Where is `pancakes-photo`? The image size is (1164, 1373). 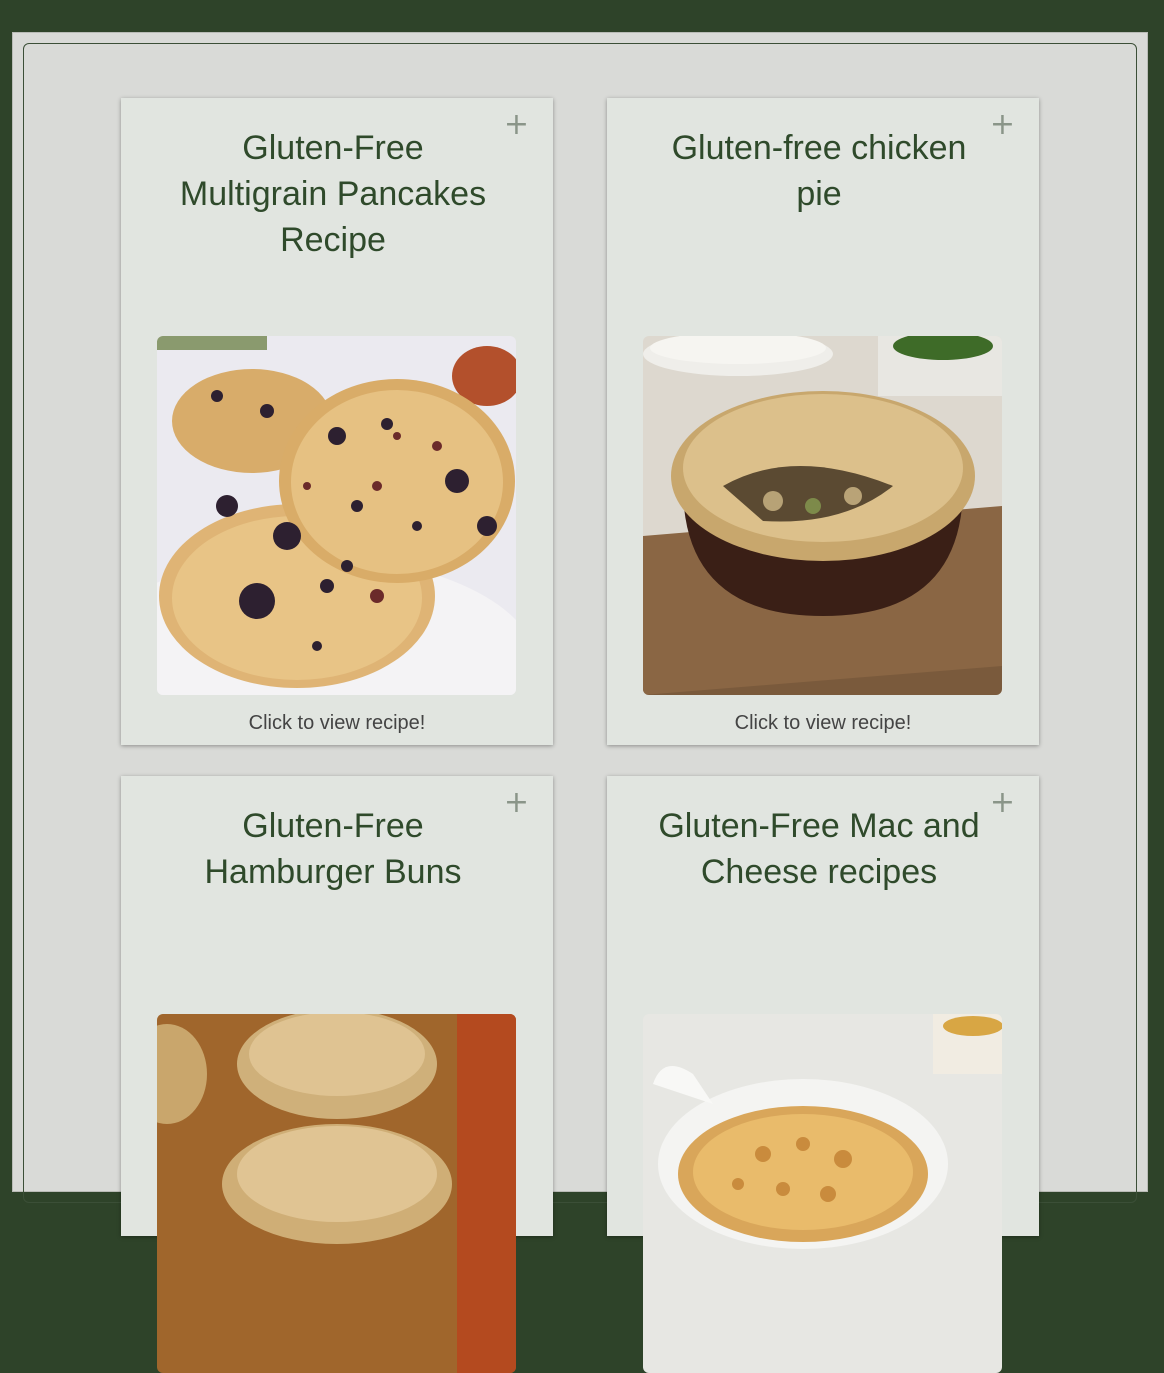 pancakes-photo is located at coordinates (336, 515).